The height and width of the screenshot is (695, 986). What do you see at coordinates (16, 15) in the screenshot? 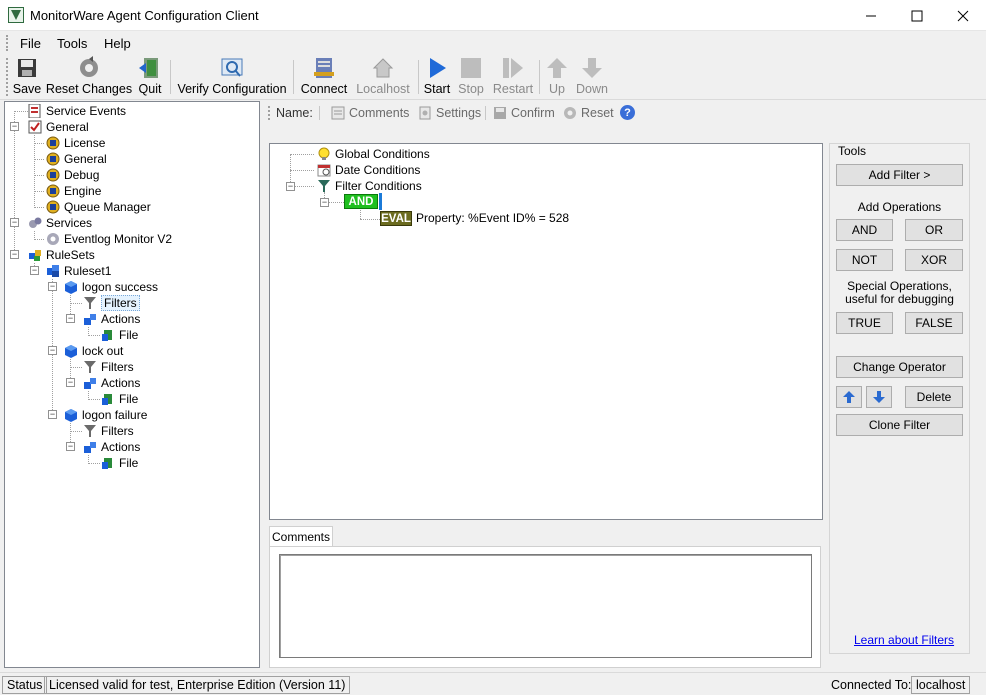
I see `app-icon` at bounding box center [16, 15].